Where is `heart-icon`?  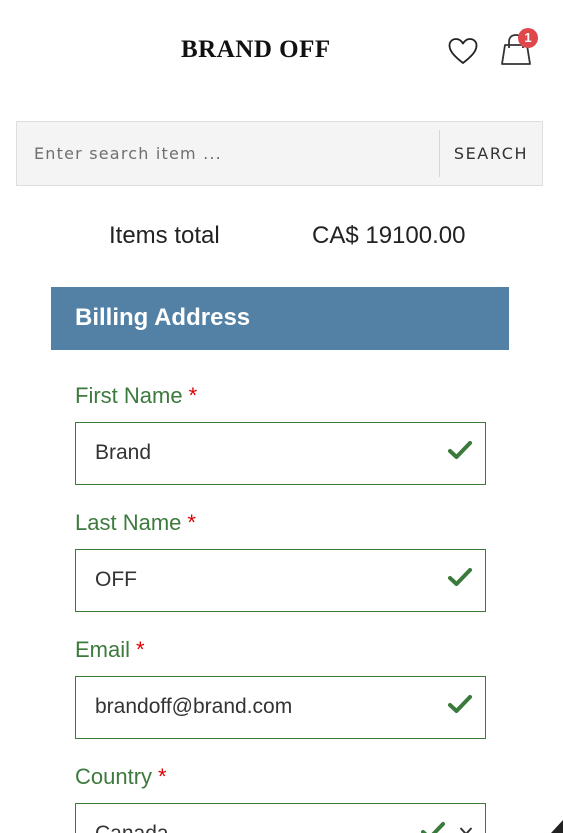
heart-icon is located at coordinates (463, 51).